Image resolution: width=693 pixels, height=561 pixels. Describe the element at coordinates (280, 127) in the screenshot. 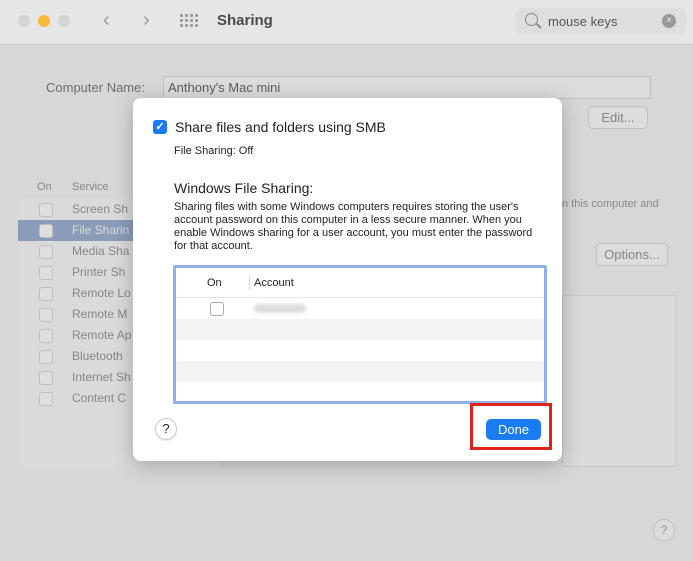

I see `smb-checkbox-label: Share files and folders using SMB` at that location.